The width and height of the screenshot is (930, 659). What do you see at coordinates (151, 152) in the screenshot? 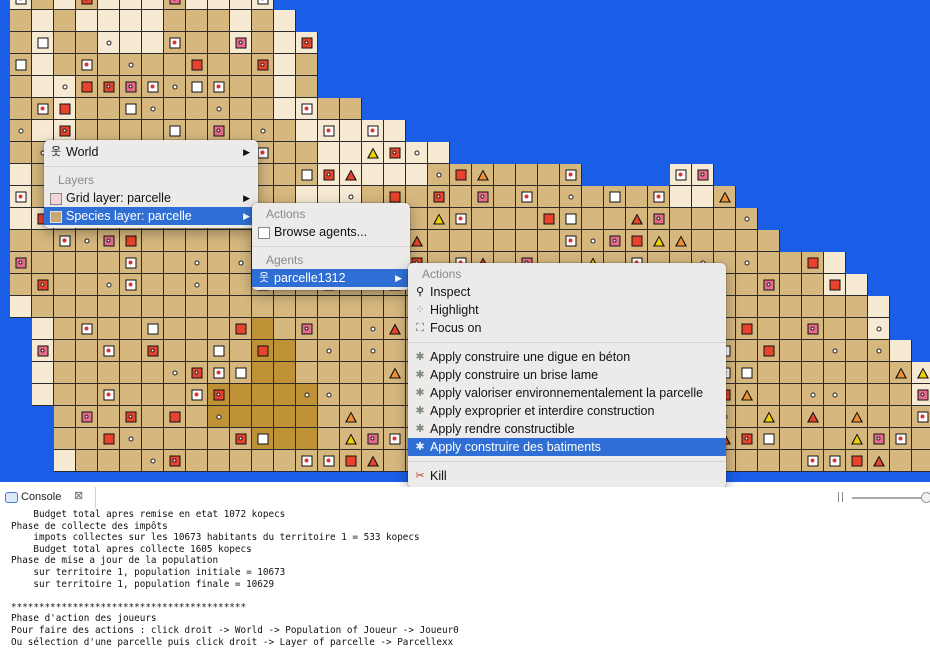
I see `menu-item-world: 웃 World ▶` at bounding box center [151, 152].